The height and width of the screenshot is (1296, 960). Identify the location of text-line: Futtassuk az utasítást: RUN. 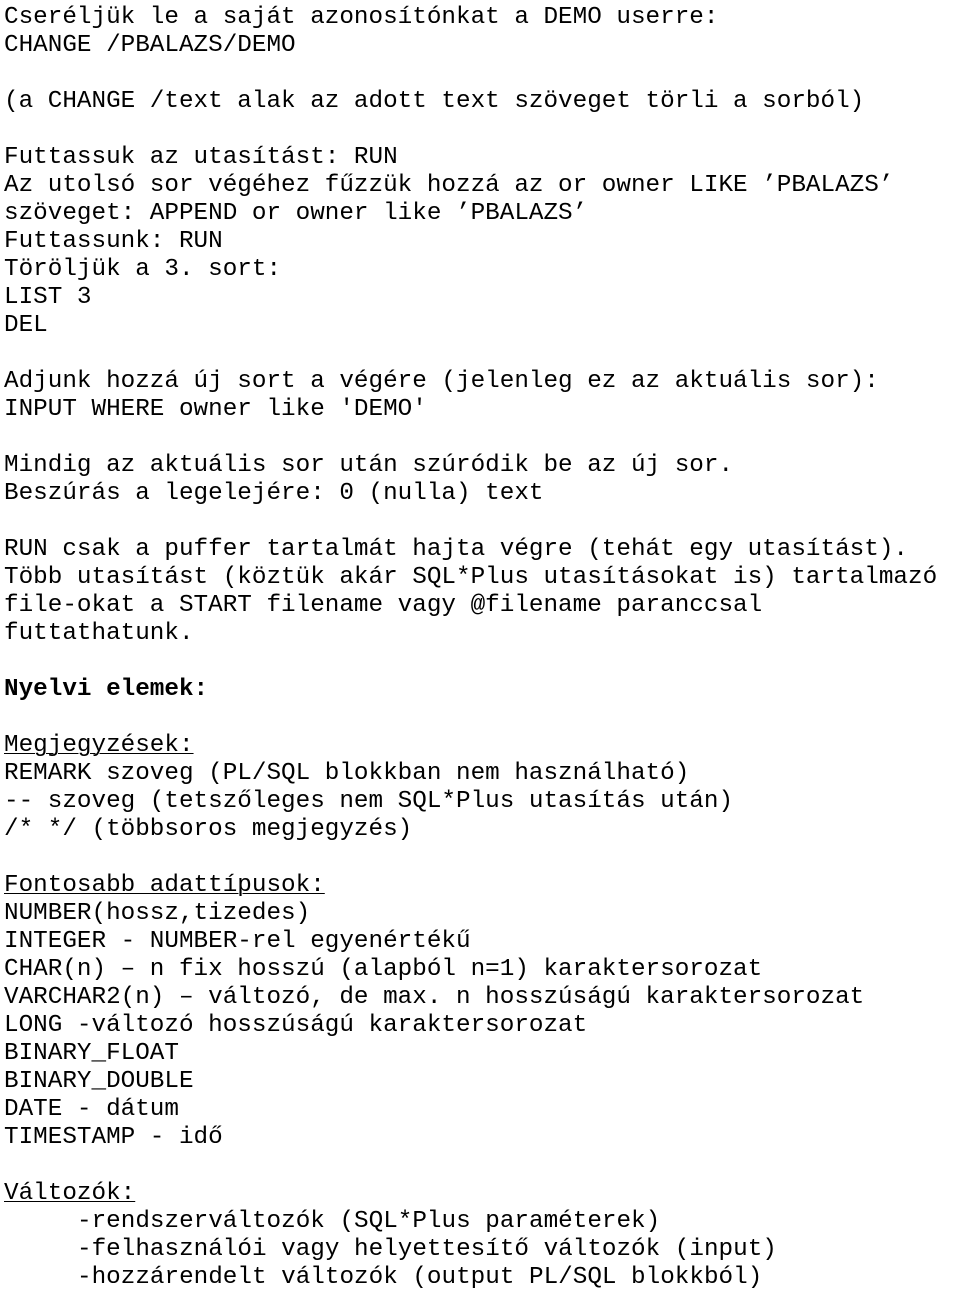
(201, 157).